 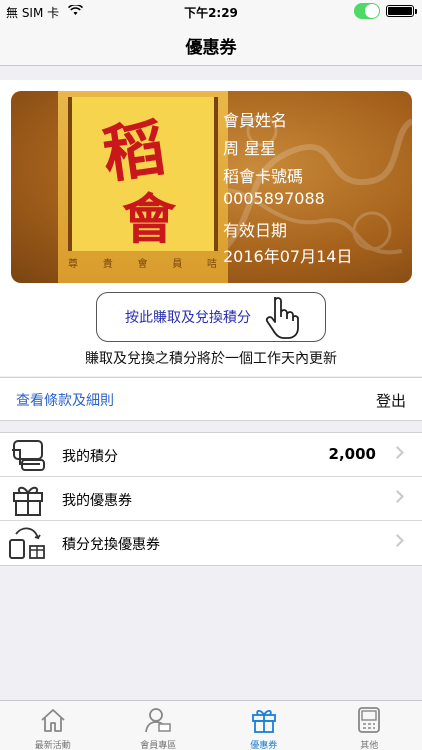 I want to click on tab-label: 其他, so click(x=369, y=745).